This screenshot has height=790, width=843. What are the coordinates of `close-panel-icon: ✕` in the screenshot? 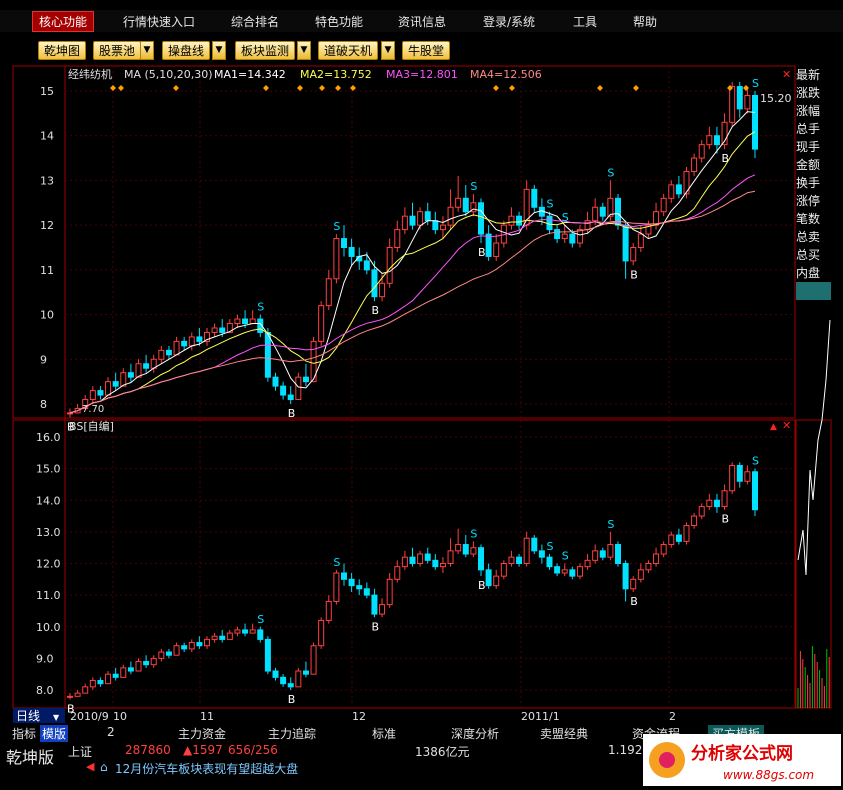 It's located at (786, 74).